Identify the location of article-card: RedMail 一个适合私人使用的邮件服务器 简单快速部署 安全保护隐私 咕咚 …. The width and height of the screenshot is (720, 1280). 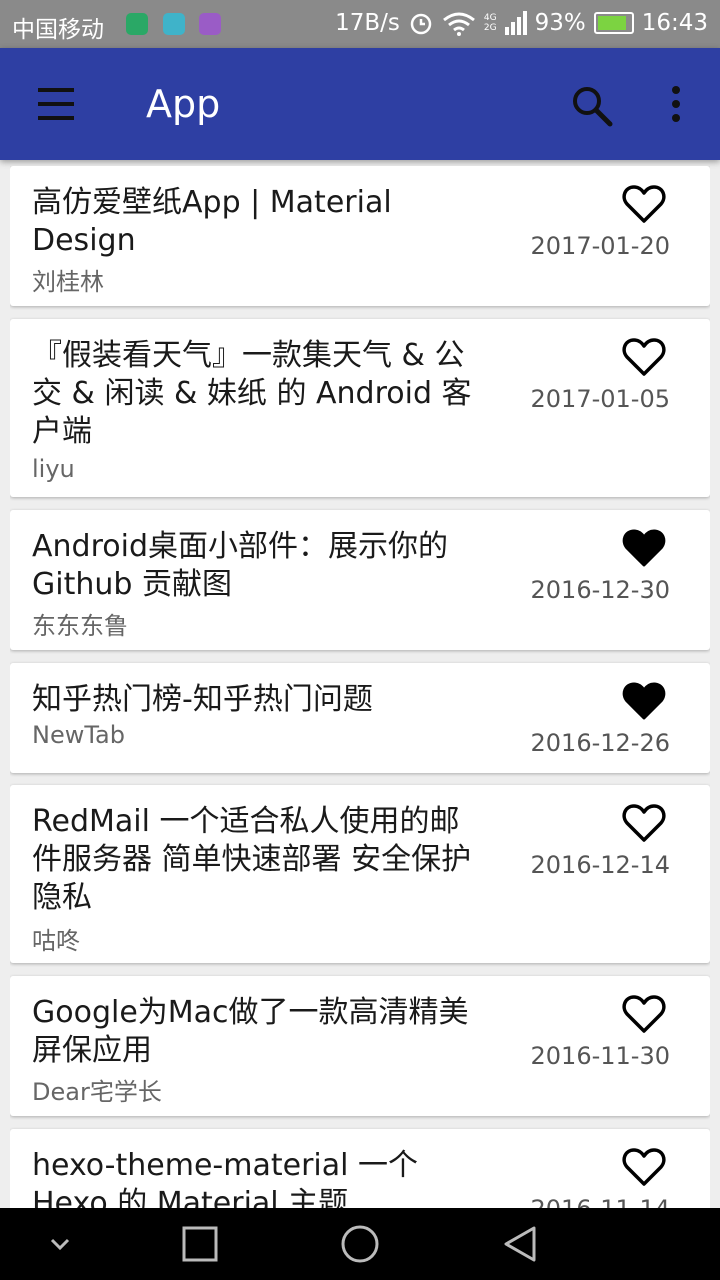
(360, 874).